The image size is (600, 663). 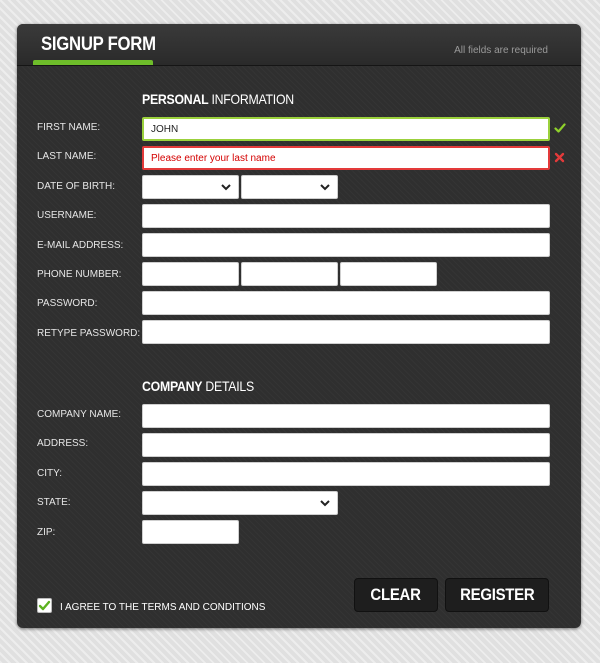 What do you see at coordinates (93, 62) in the screenshot?
I see `title-underline` at bounding box center [93, 62].